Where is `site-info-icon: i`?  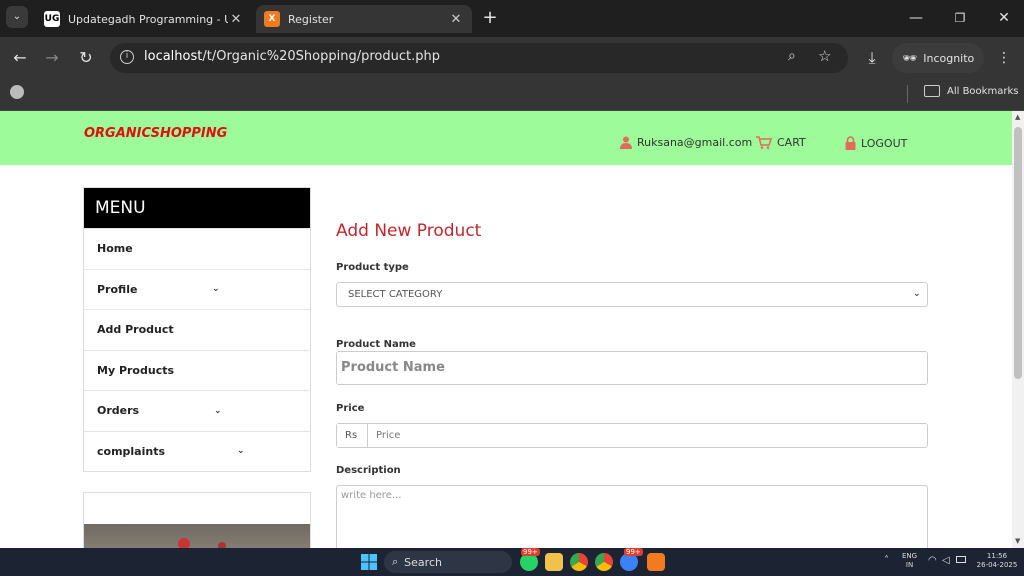 site-info-icon: i is located at coordinates (127, 57).